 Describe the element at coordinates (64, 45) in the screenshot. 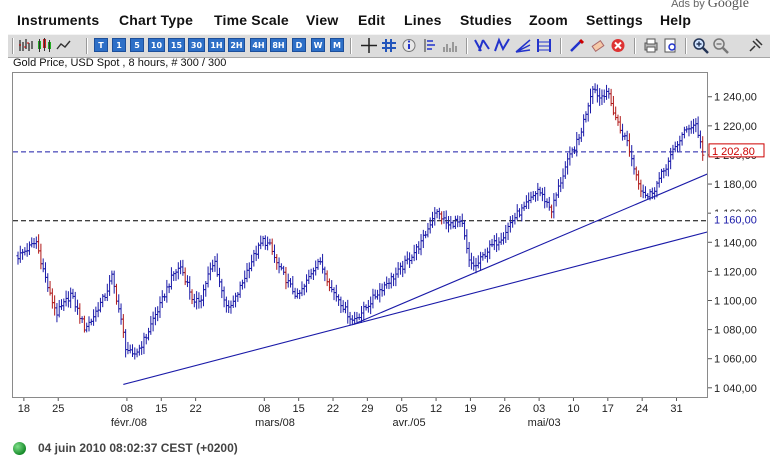

I see `line-chart-icon` at that location.